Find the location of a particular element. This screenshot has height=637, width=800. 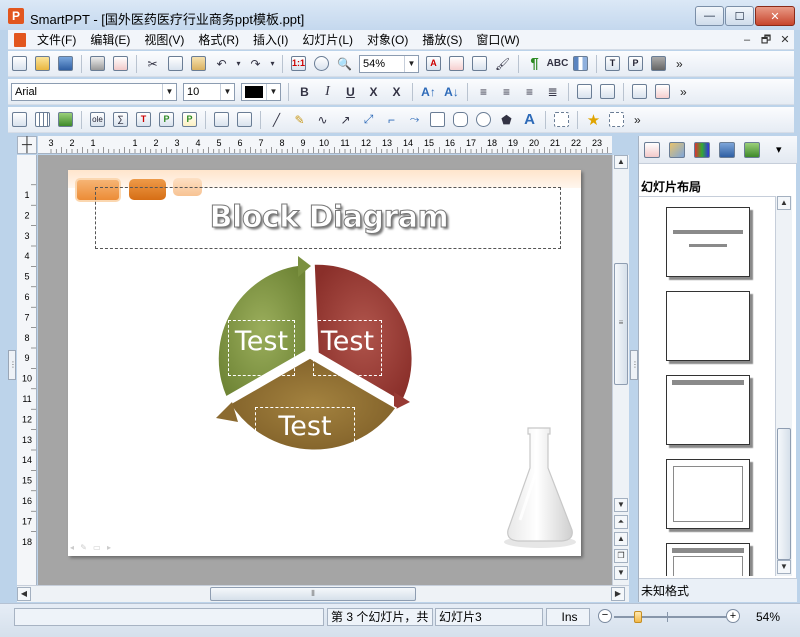

wordart-icon: A is located at coordinates (530, 120).